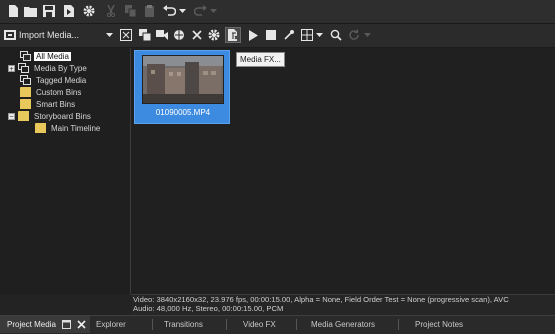 Image resolution: width=555 pixels, height=334 pixels. Describe the element at coordinates (277, 12) in the screenshot. I see `main-toolbar` at that location.